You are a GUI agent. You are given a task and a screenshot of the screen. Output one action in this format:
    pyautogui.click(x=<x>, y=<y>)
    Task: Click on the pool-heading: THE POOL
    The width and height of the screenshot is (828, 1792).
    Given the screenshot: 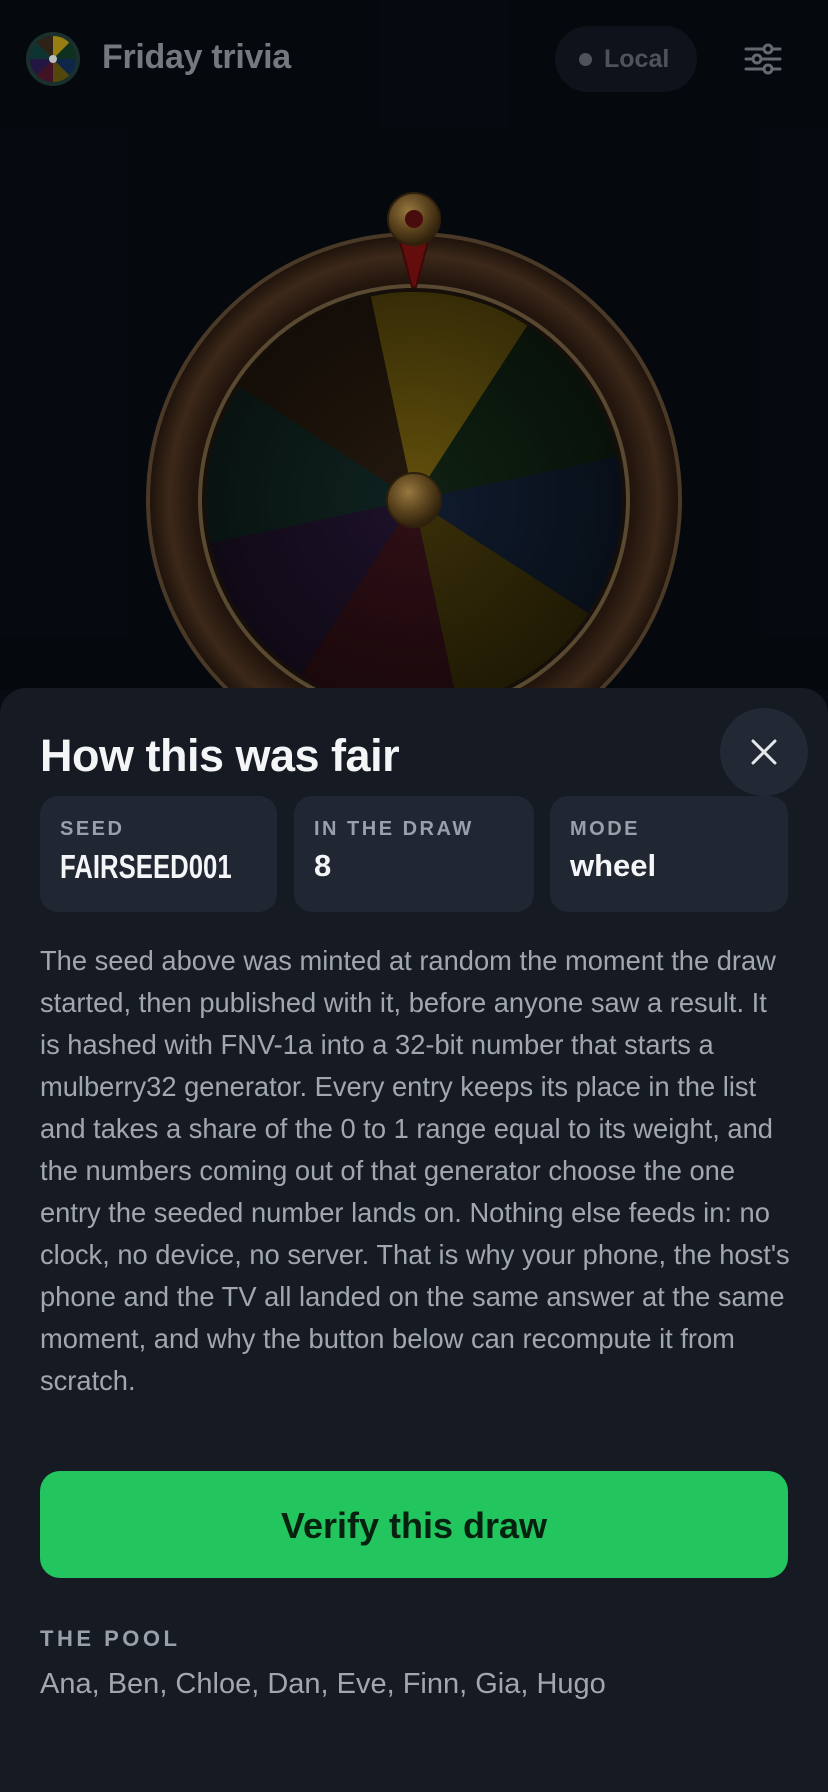 What is the action you would take?
    pyautogui.click(x=110, y=1638)
    